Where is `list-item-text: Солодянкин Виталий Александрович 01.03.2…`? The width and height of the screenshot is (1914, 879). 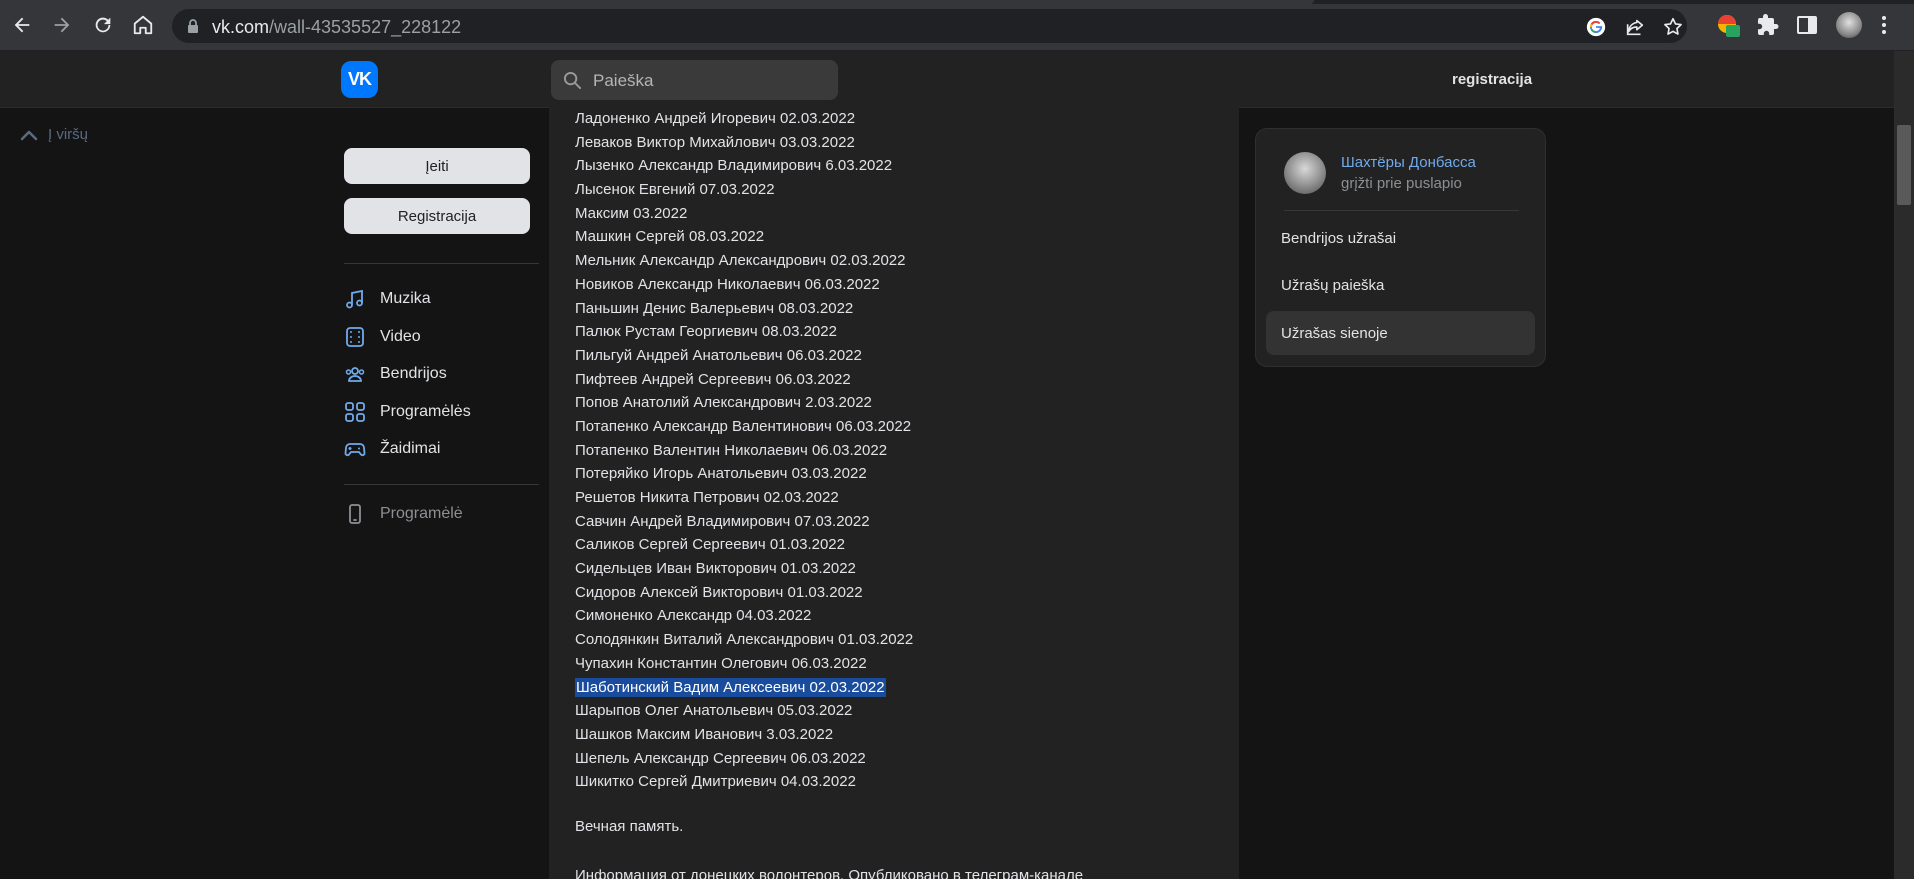 list-item-text: Солодянкин Виталий Александрович 01.03.2… is located at coordinates (744, 640).